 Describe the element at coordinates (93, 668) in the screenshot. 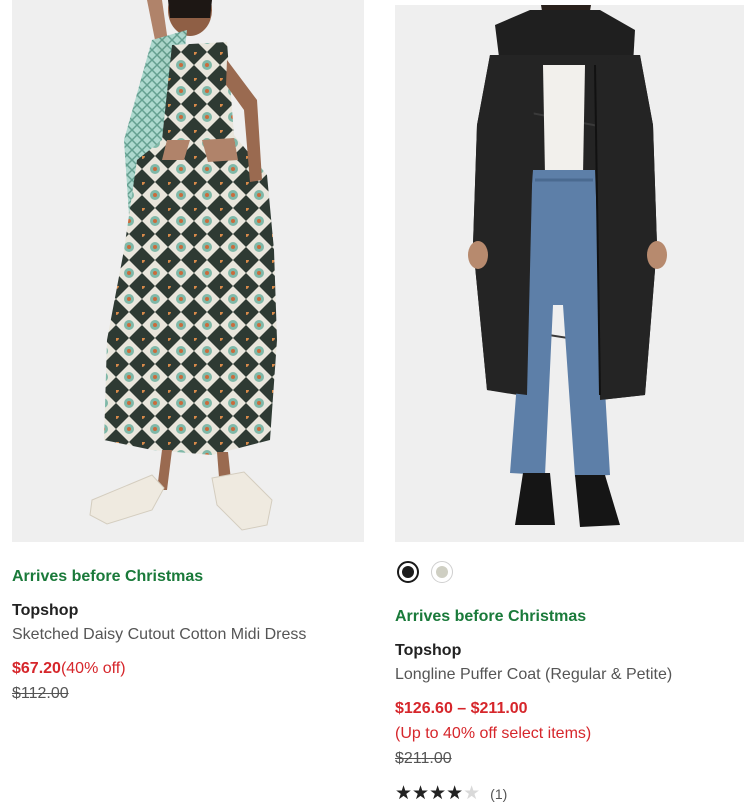

I see `discount-label: (40% off)` at that location.